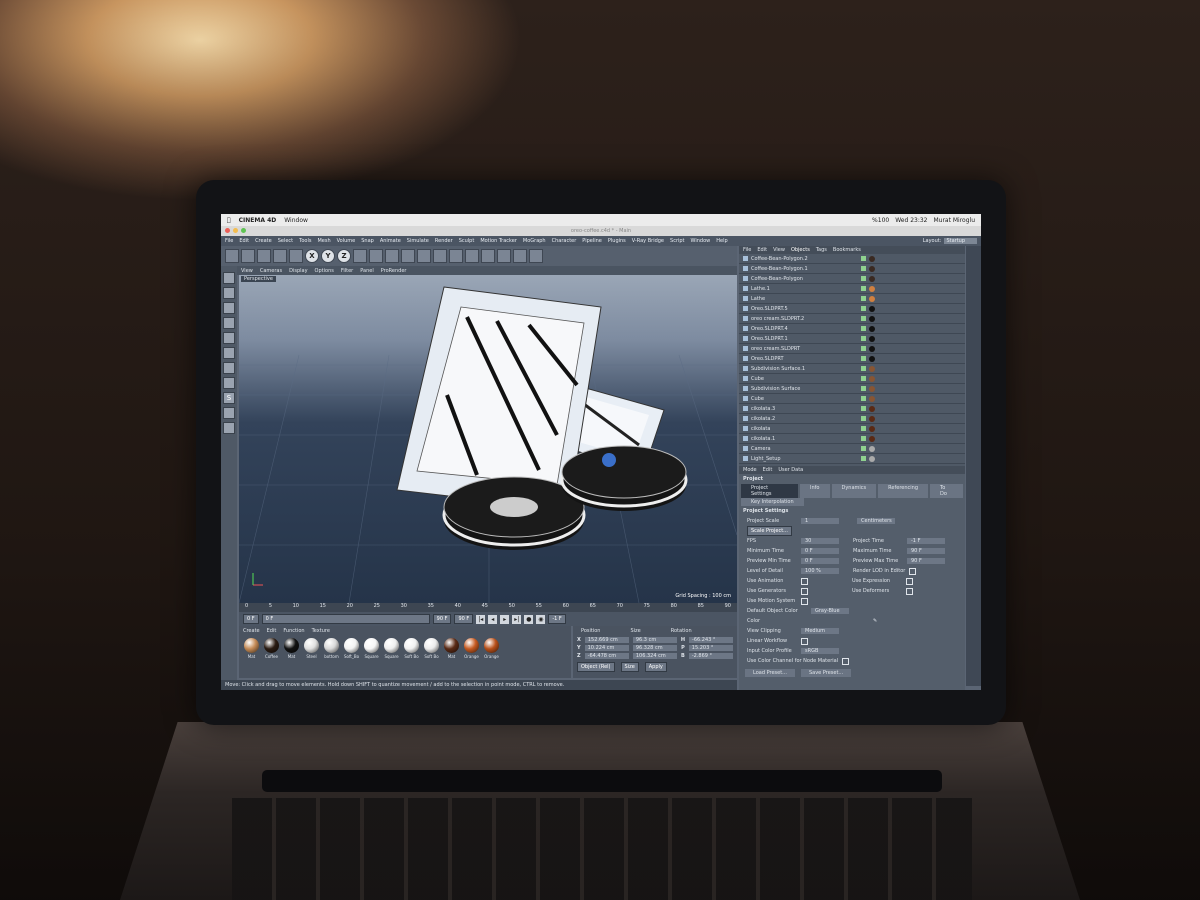 The height and width of the screenshot is (900, 1200). What do you see at coordinates (390, 241) in the screenshot?
I see `menu-animate: Animate` at bounding box center [390, 241].